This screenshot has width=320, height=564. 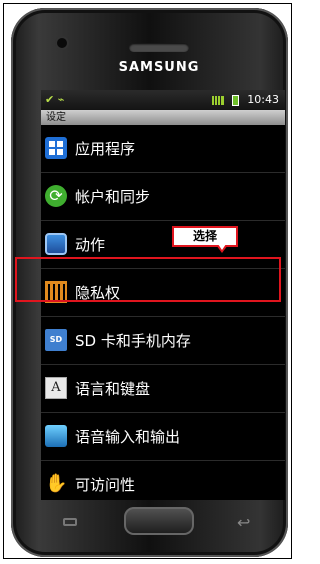 I want to click on page-title: 设定, so click(x=163, y=117).